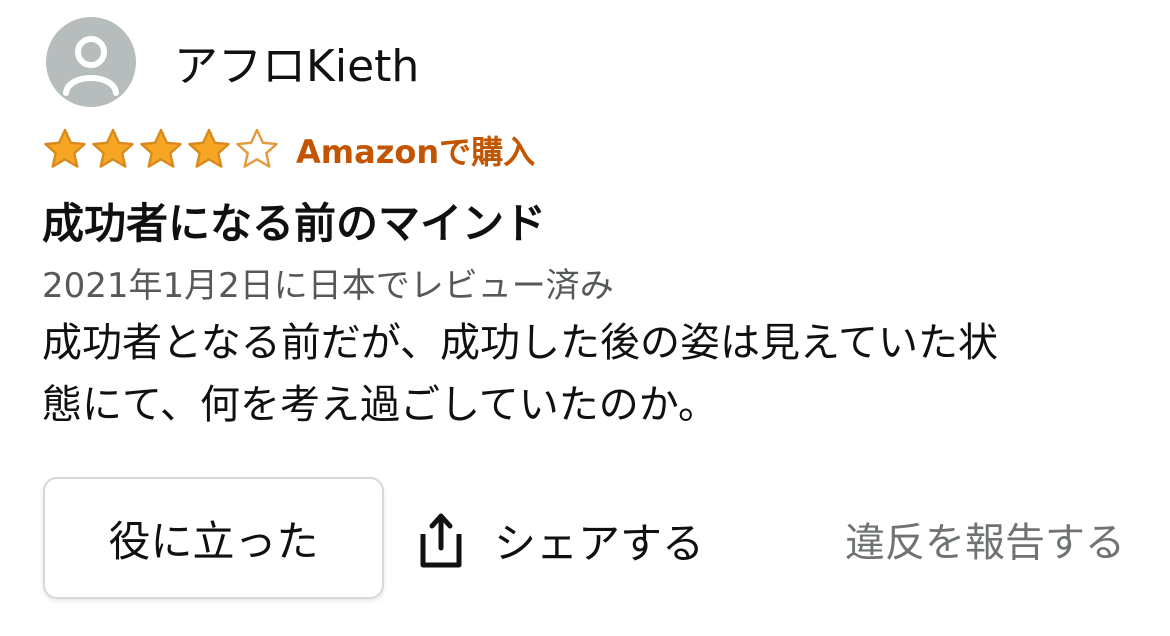 The image size is (1170, 636). Describe the element at coordinates (294, 223) in the screenshot. I see `review-title: 成功者になる前のマインド` at that location.